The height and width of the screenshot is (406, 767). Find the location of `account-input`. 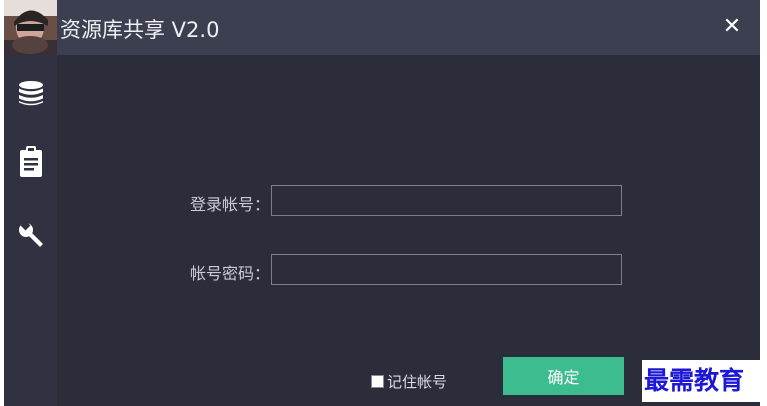

account-input is located at coordinates (446, 200).